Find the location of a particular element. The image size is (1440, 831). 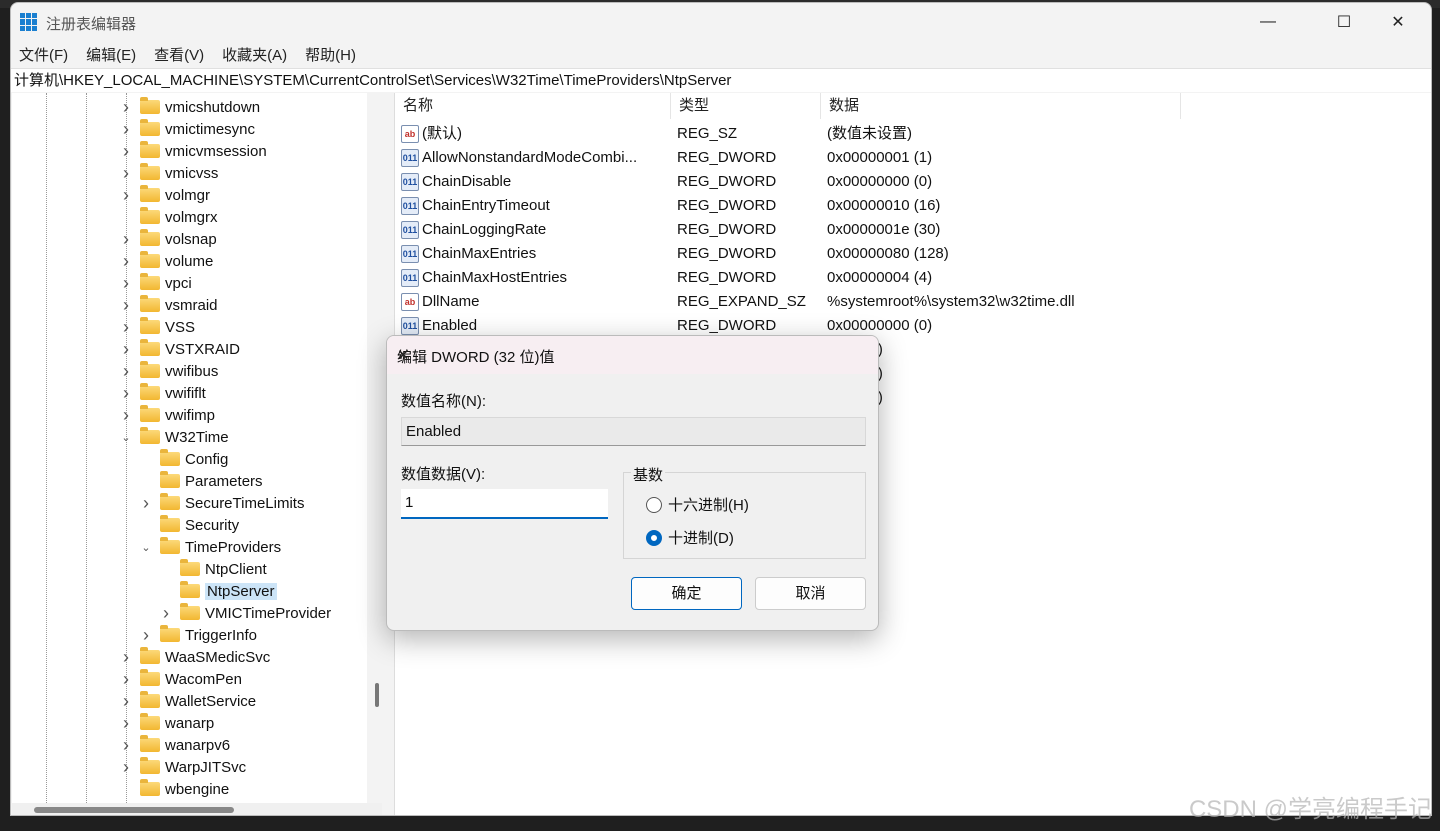

tree-item: › SecureTimeLimits is located at coordinates (222, 503).